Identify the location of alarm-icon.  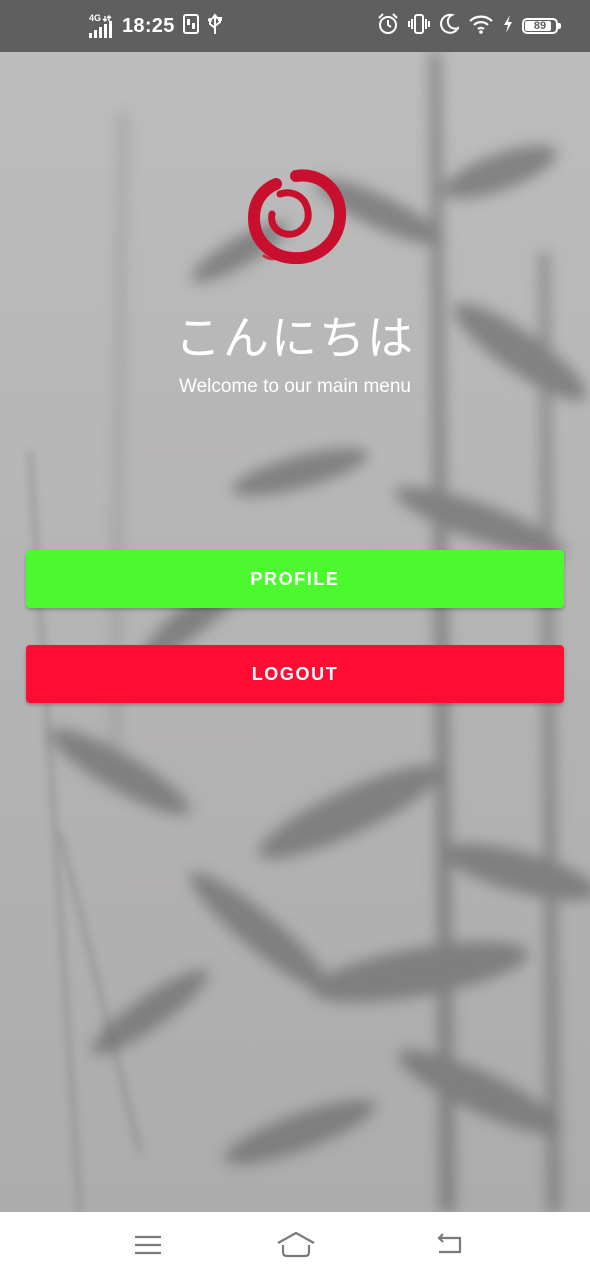
(388, 26).